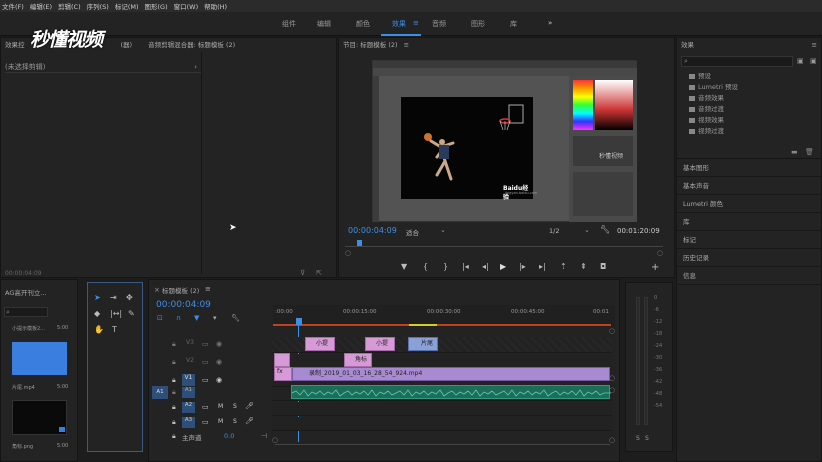 The height and width of the screenshot is (462, 822). What do you see at coordinates (522, 266) in the screenshot?
I see `step-forward-icon: |▸` at bounding box center [522, 266].